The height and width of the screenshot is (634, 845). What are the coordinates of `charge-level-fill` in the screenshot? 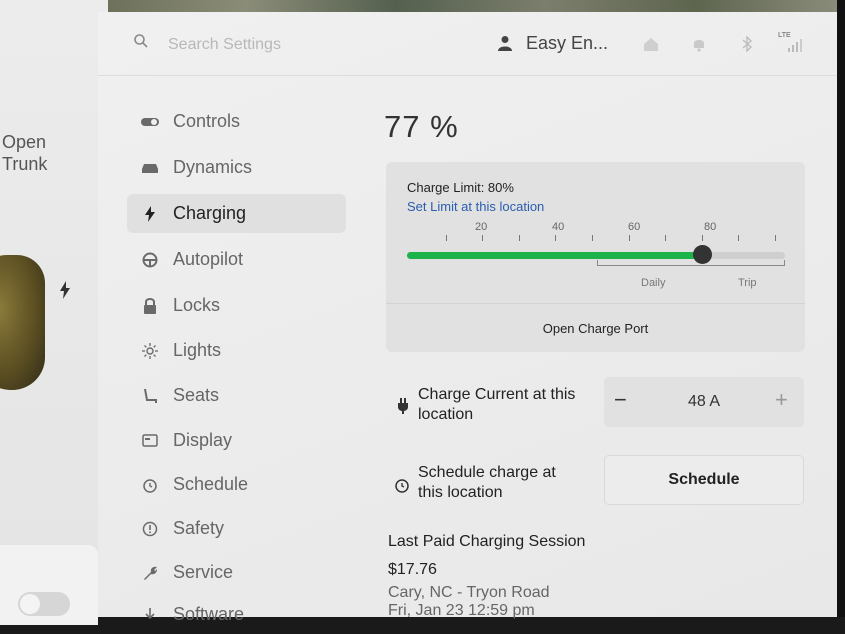 It's located at (554, 255).